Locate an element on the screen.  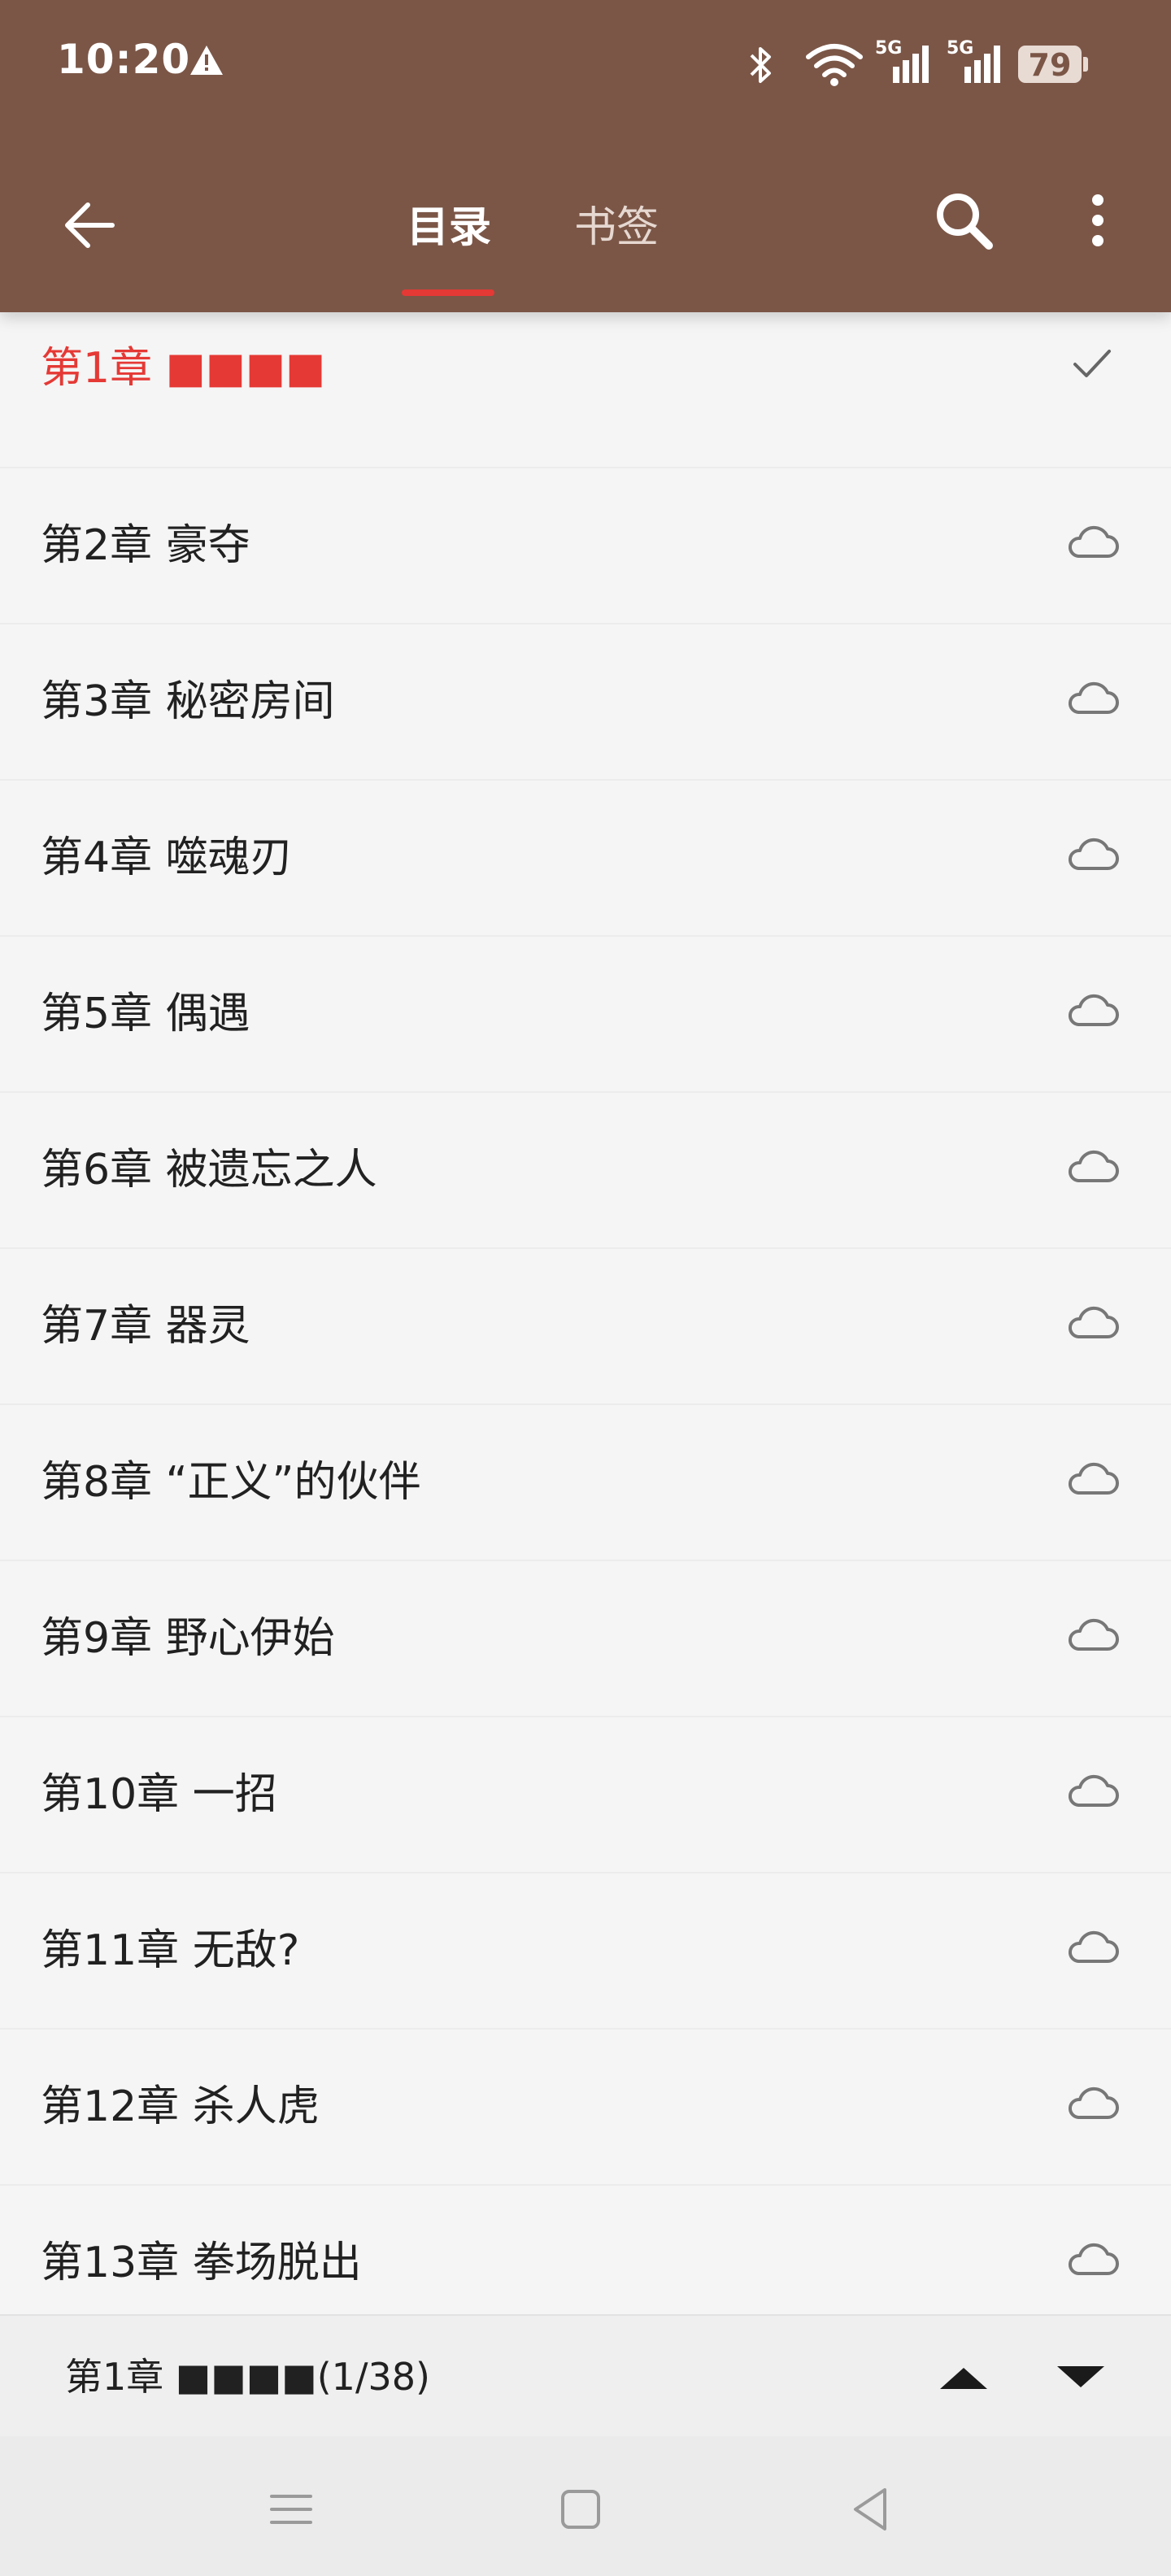
arrow-down-icon is located at coordinates (1080, 2376).